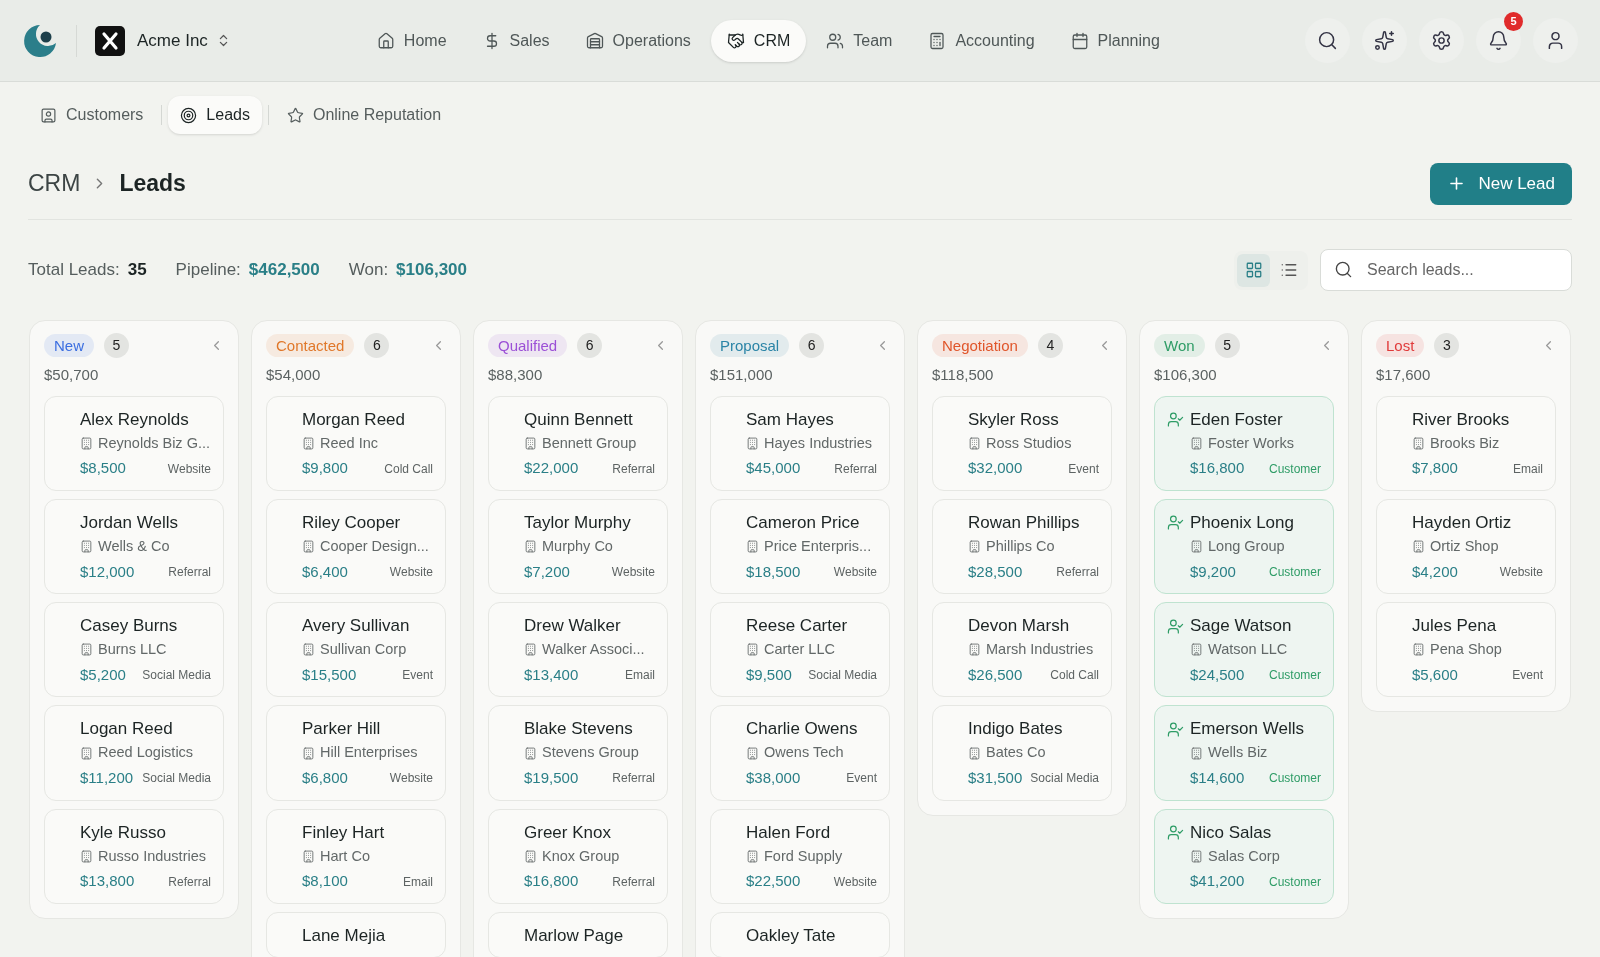  I want to click on lead-card: Charlie Owens Owens Tech $38,000 Event, so click(800, 753).